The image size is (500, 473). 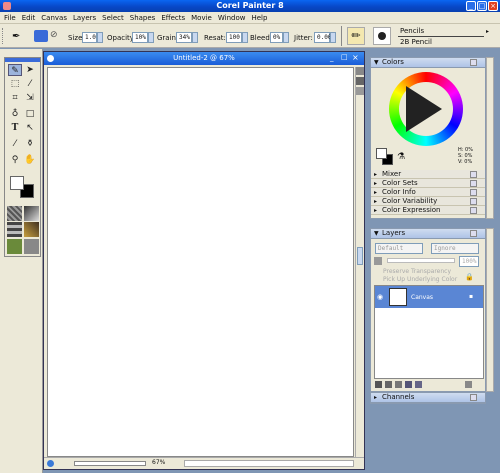 What do you see at coordinates (31, 229) in the screenshot?
I see `weave-selector-icon` at bounding box center [31, 229].